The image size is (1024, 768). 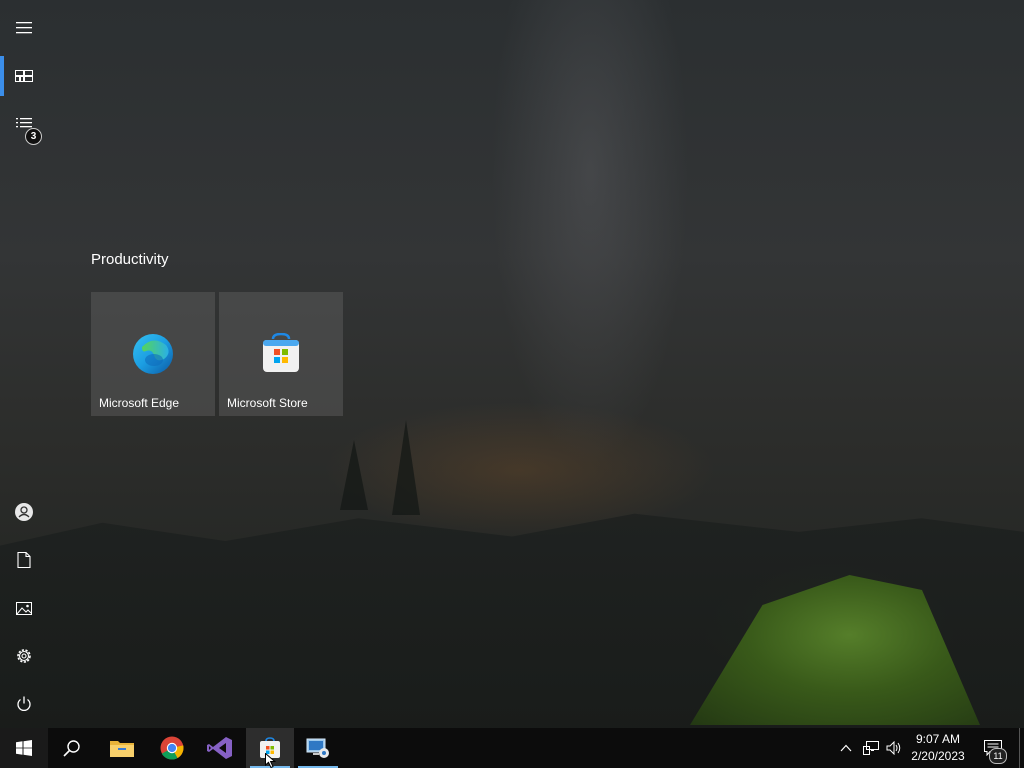 I want to click on notification-count-badge: 11, so click(x=998, y=756).